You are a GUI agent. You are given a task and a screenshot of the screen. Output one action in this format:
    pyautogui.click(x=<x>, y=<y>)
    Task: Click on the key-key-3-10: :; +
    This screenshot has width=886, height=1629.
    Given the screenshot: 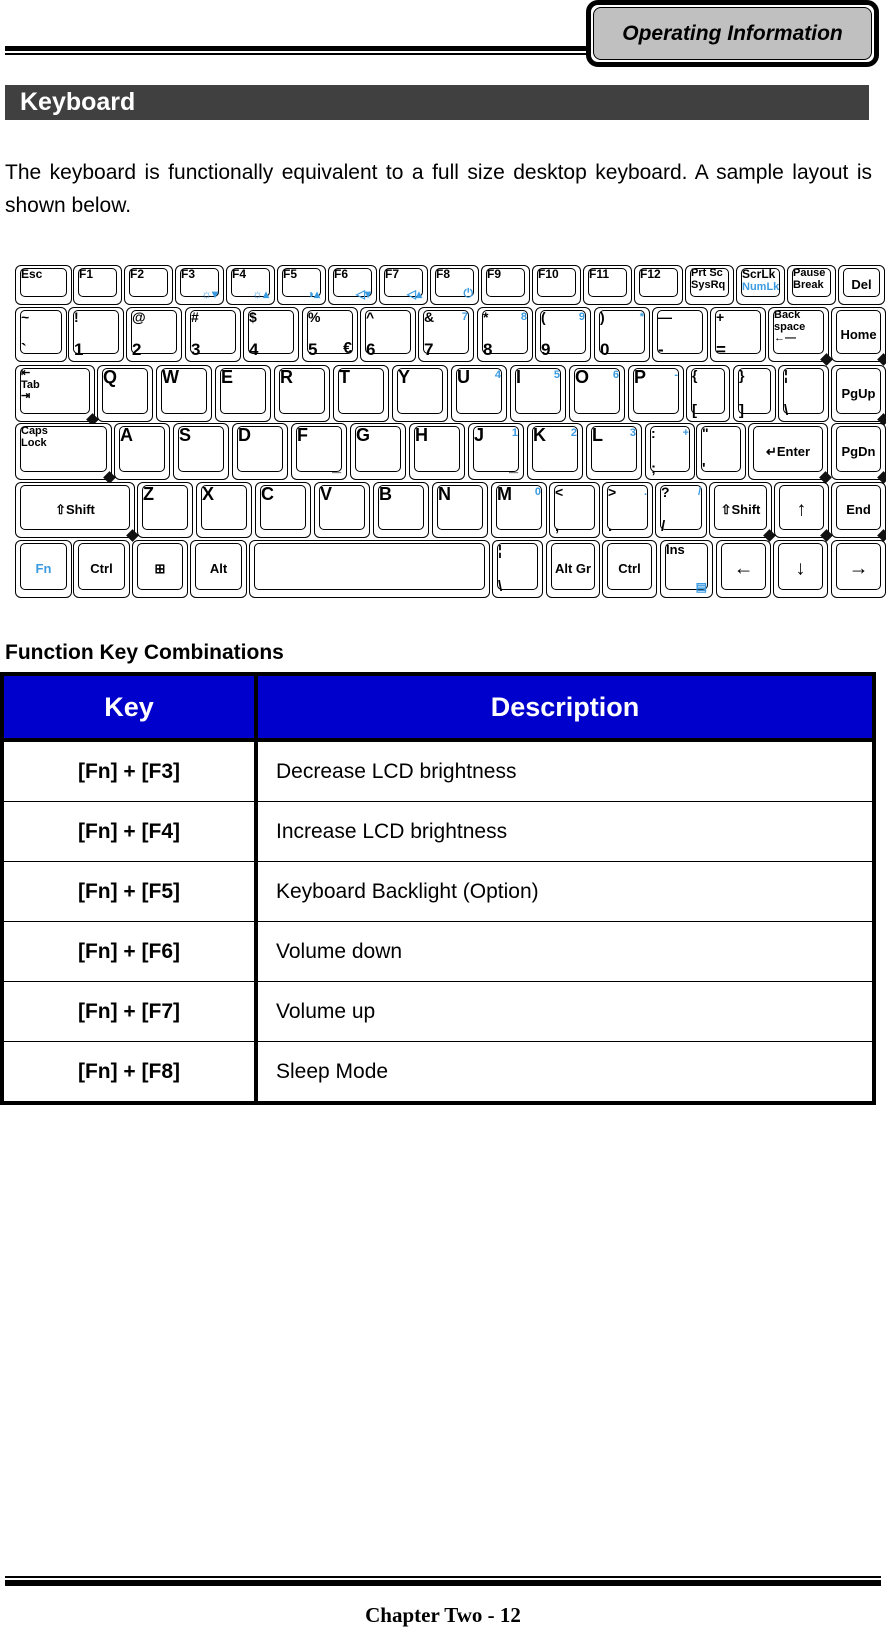 What is the action you would take?
    pyautogui.click(x=670, y=451)
    